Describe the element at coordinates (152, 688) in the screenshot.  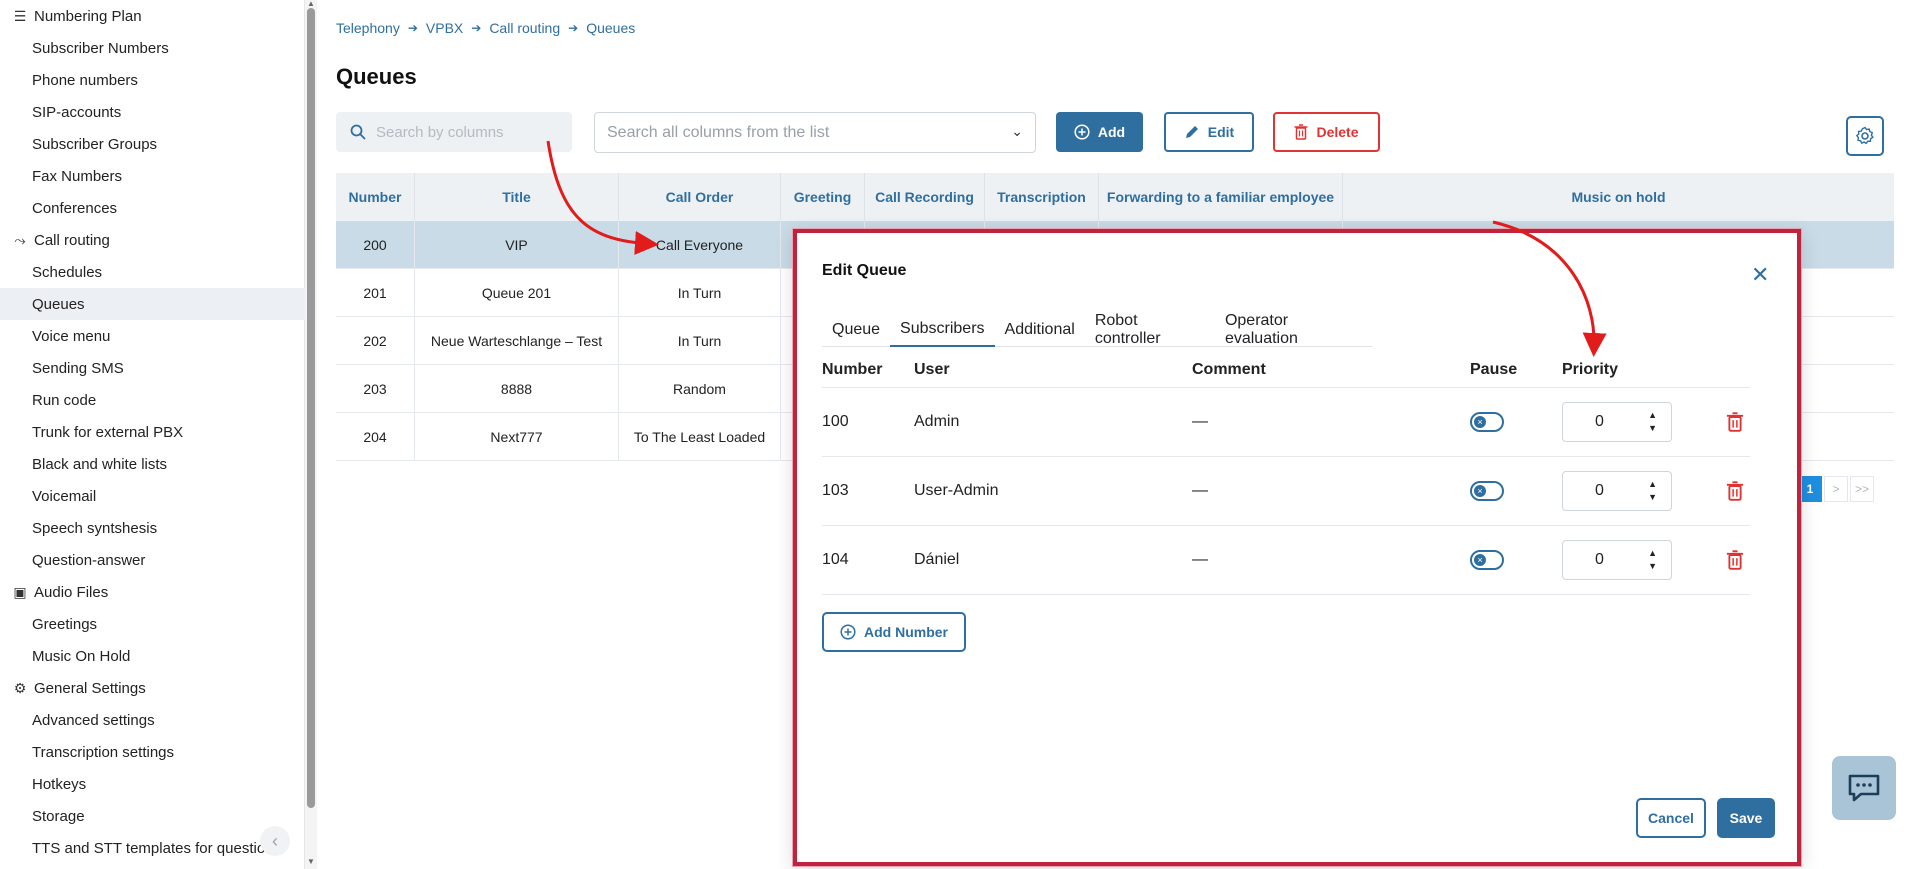
I see `sidebar-item-general-settings: ⚙ General Settings` at that location.